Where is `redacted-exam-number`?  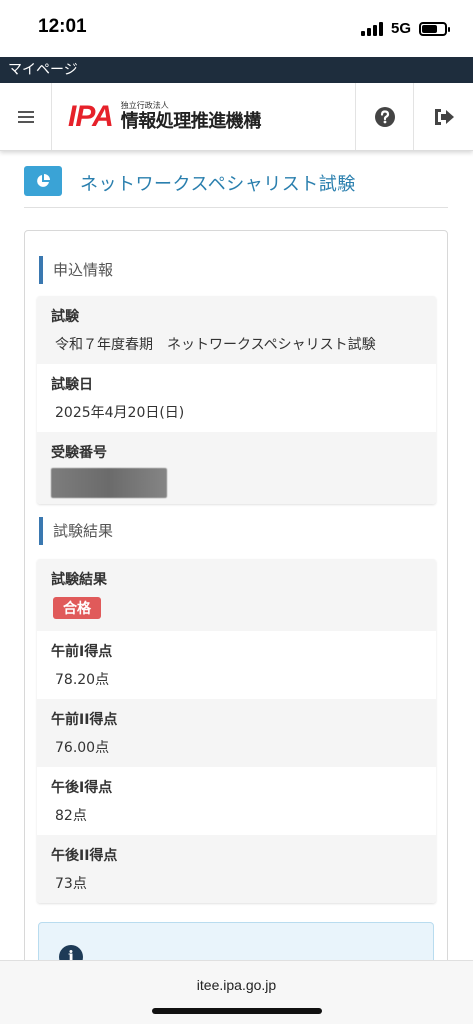 redacted-exam-number is located at coordinates (109, 483).